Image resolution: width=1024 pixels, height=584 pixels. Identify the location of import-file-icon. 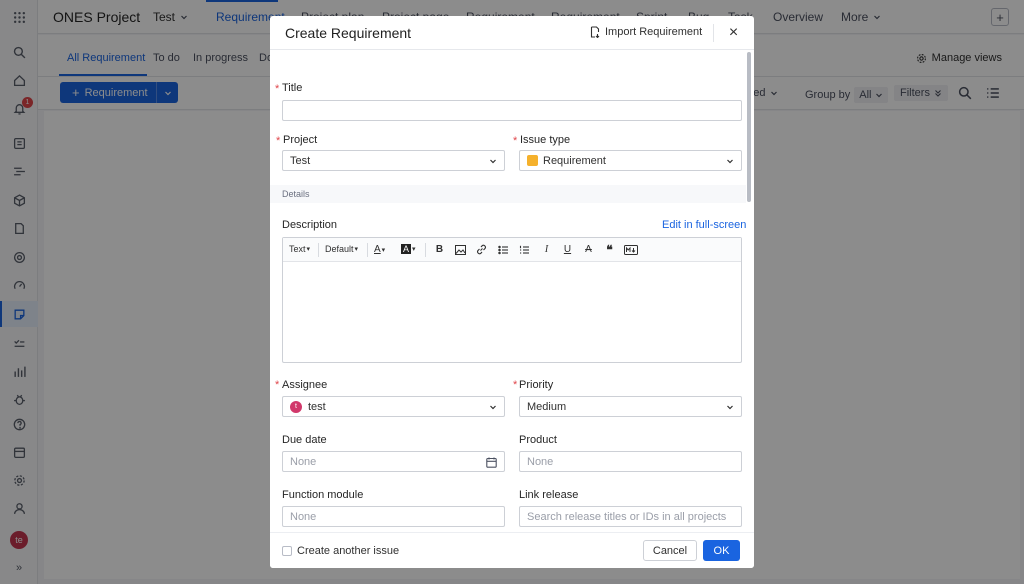
(595, 32).